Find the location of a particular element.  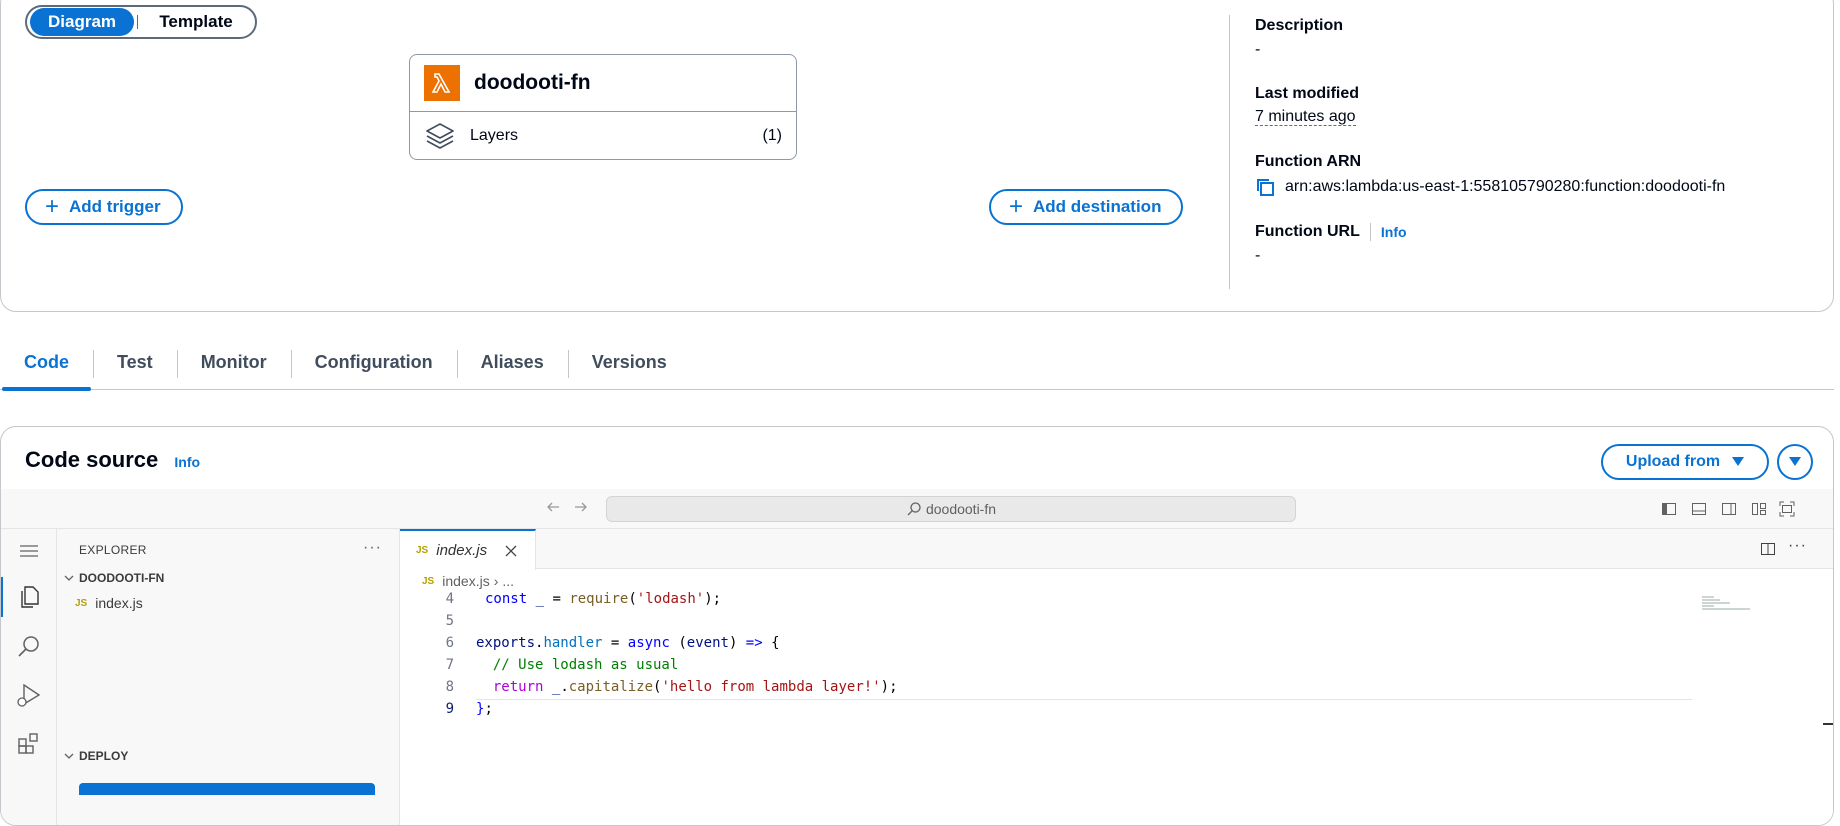

more-options-icon: ··· is located at coordinates (372, 548).